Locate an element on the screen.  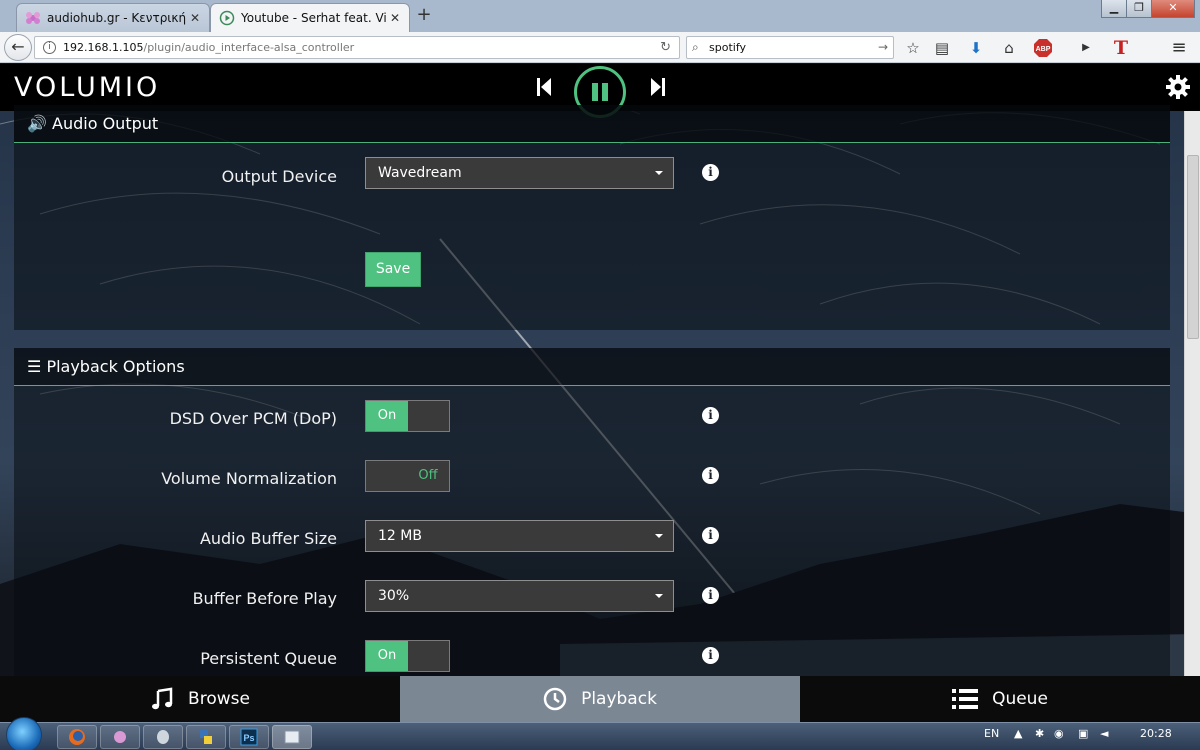
persistent-queue-label: Persistent Queue is located at coordinates (268, 658).